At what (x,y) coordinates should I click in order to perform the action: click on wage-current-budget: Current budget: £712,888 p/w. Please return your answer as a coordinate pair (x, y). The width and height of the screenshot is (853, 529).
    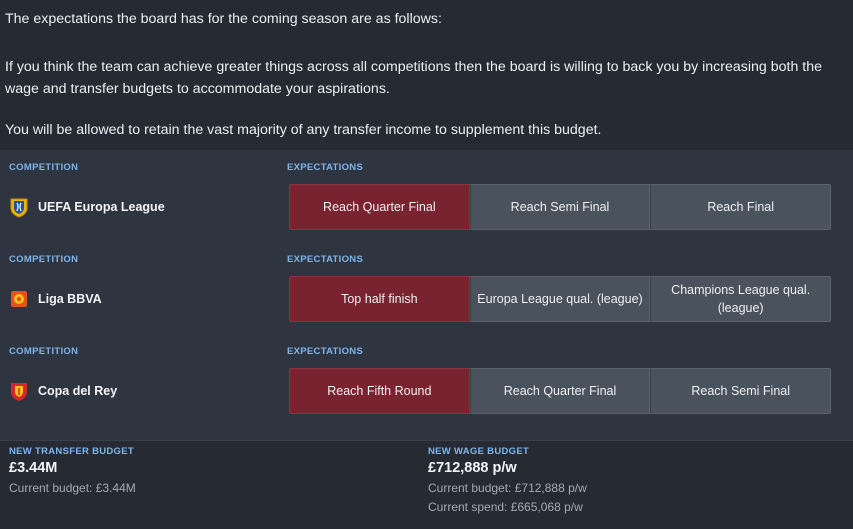
    Looking at the image, I should click on (507, 488).